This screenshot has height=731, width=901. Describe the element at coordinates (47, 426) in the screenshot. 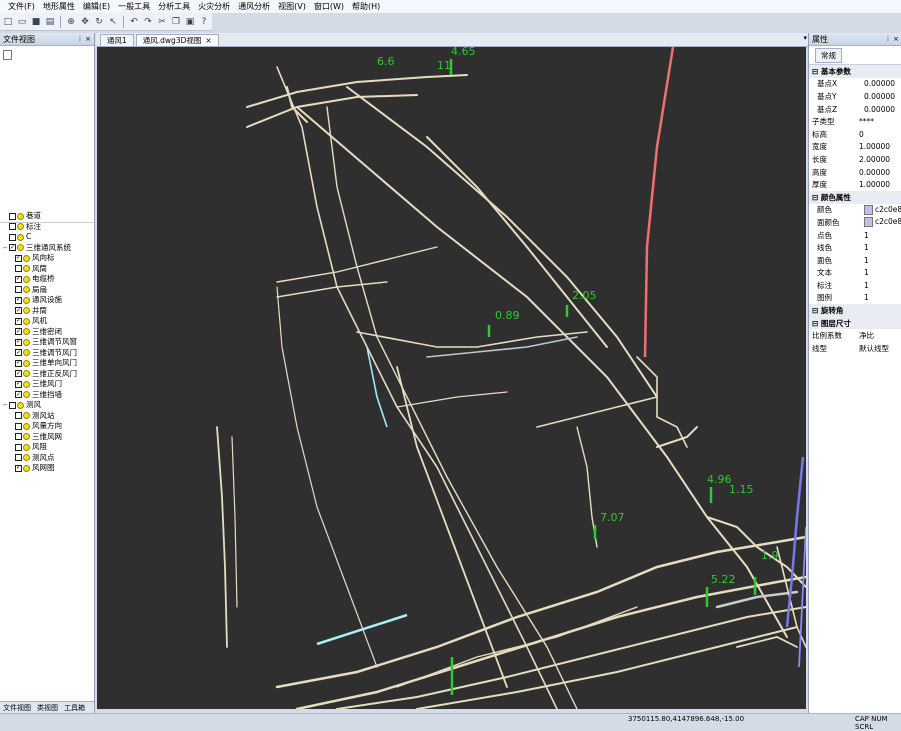

I see `layer-tree-item: 风量方向` at that location.